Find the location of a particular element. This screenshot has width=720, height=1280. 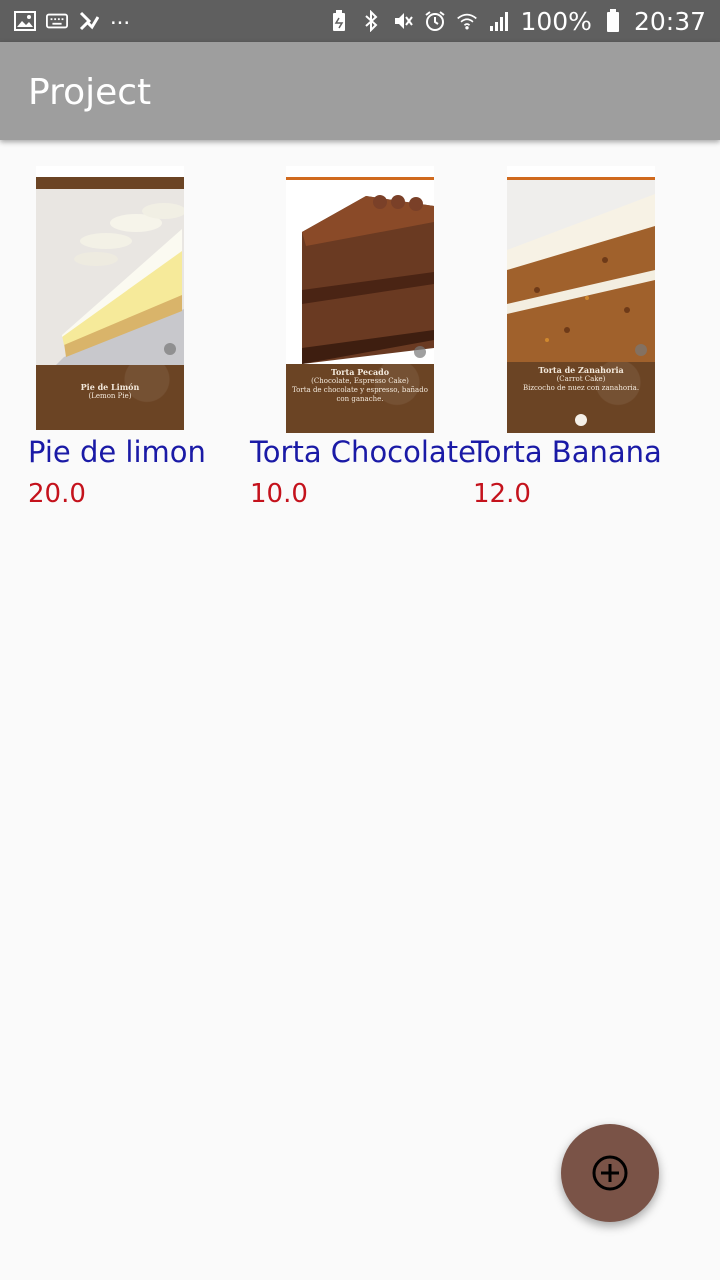

lemon-pie-photo is located at coordinates (110, 277).